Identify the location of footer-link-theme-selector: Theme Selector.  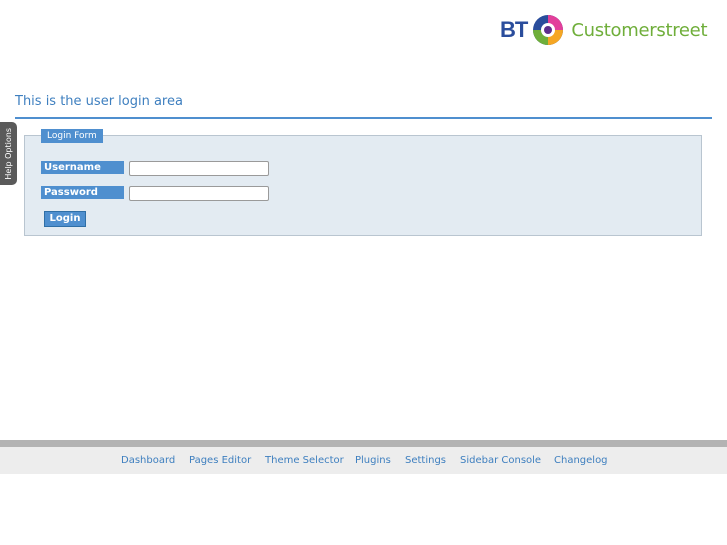
(304, 460).